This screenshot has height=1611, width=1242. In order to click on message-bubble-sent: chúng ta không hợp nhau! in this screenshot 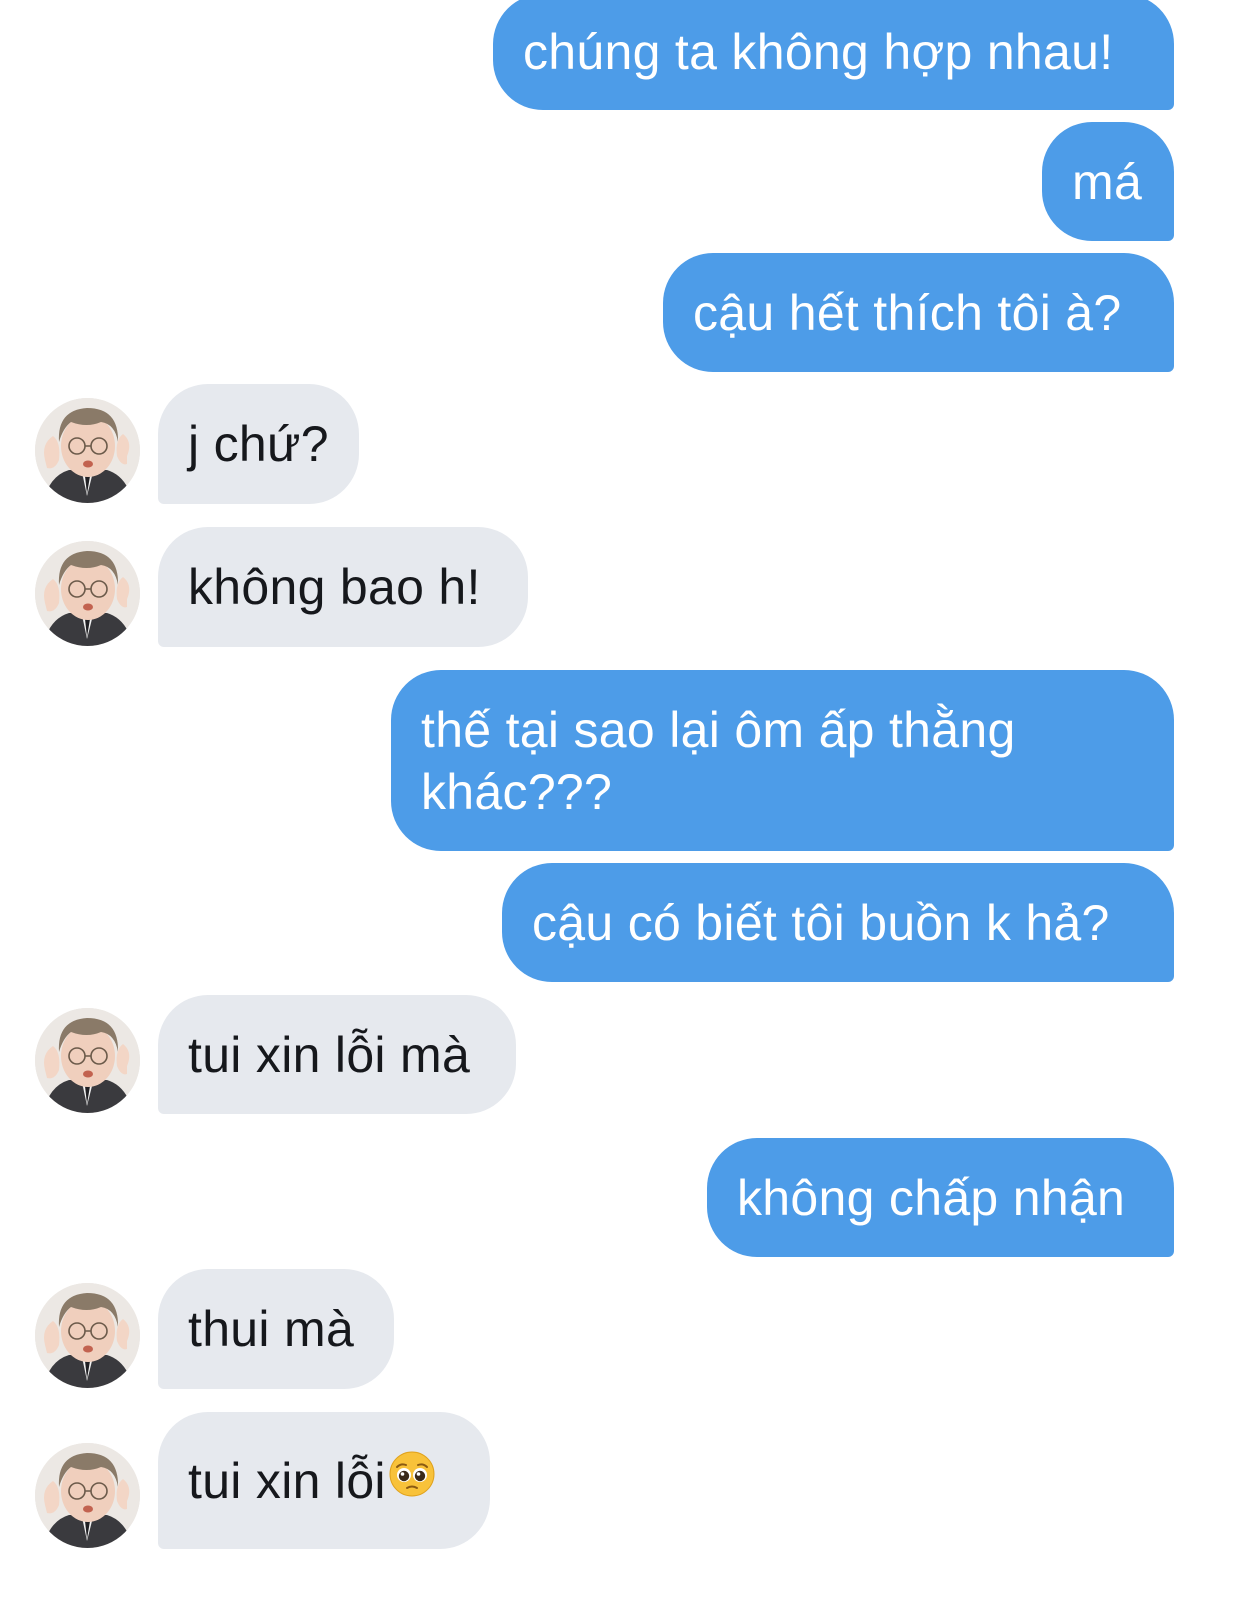, I will do `click(833, 55)`.